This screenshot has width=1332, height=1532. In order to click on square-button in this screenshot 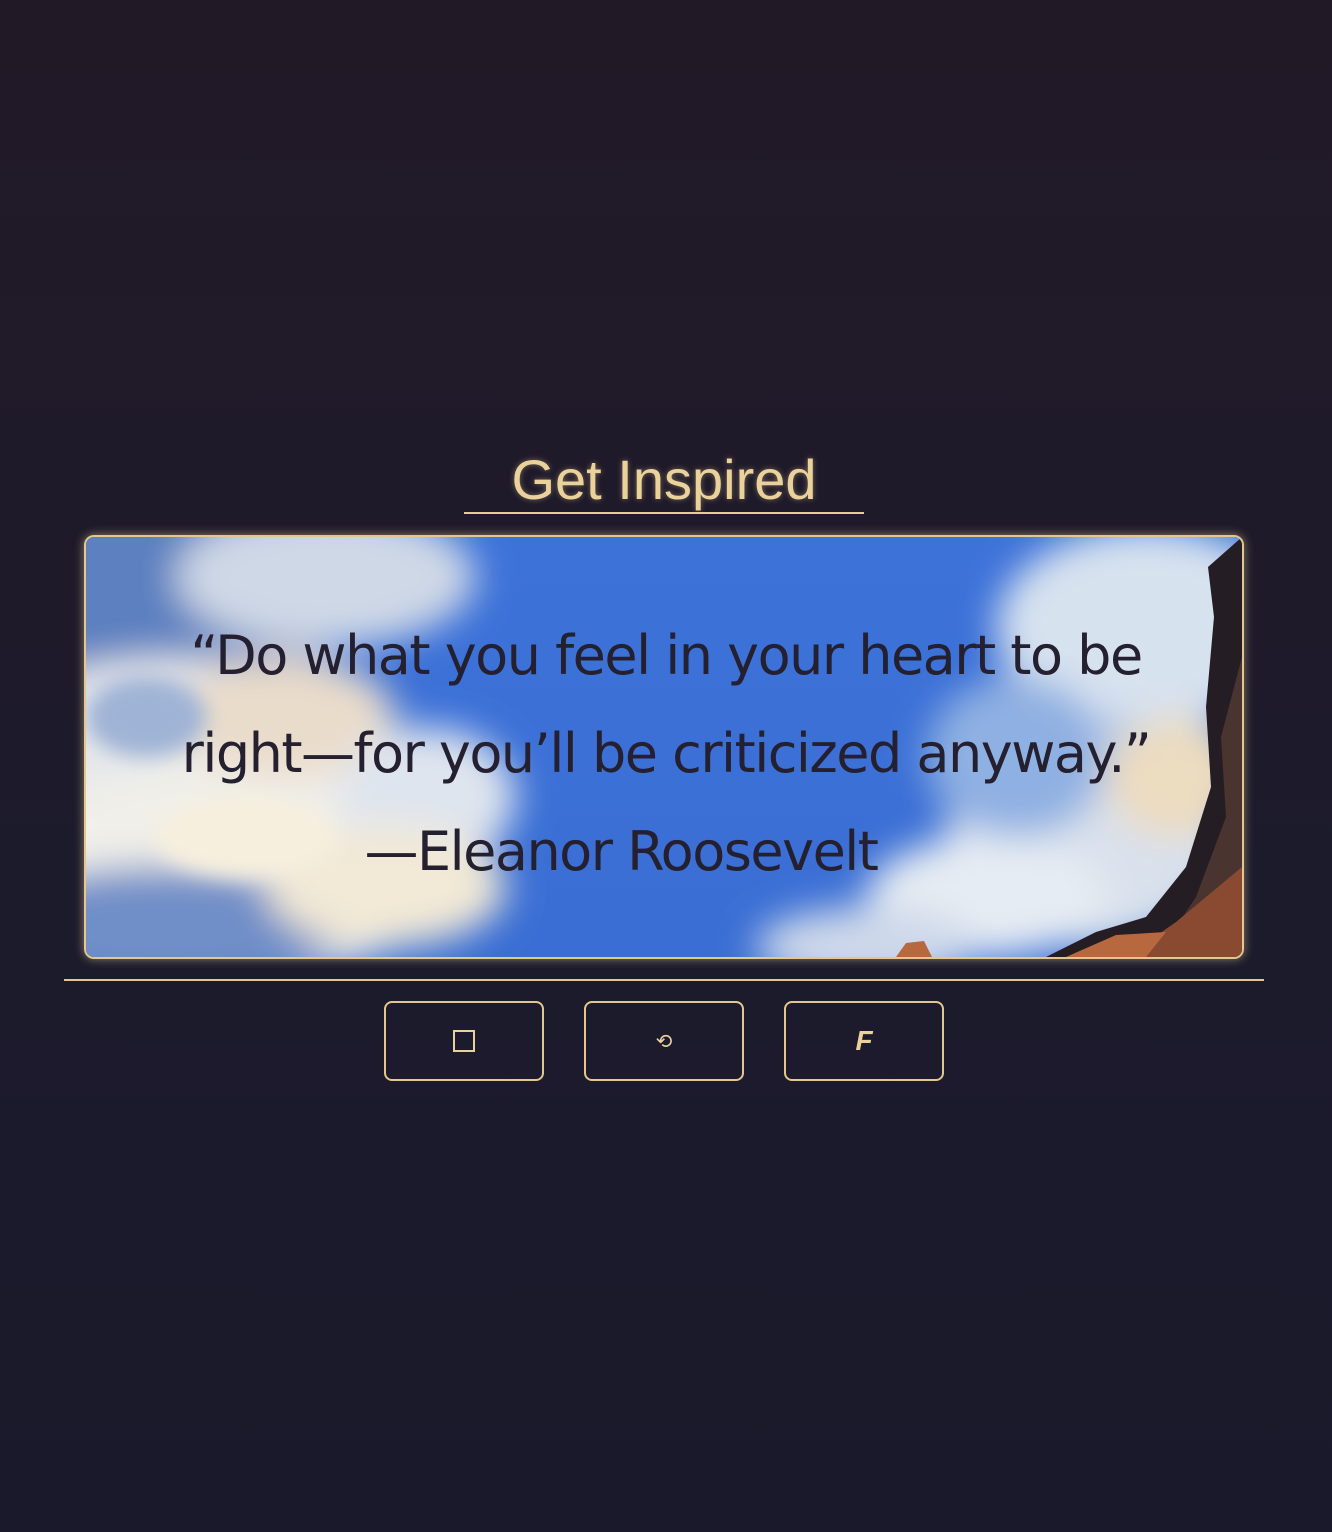, I will do `click(464, 1041)`.